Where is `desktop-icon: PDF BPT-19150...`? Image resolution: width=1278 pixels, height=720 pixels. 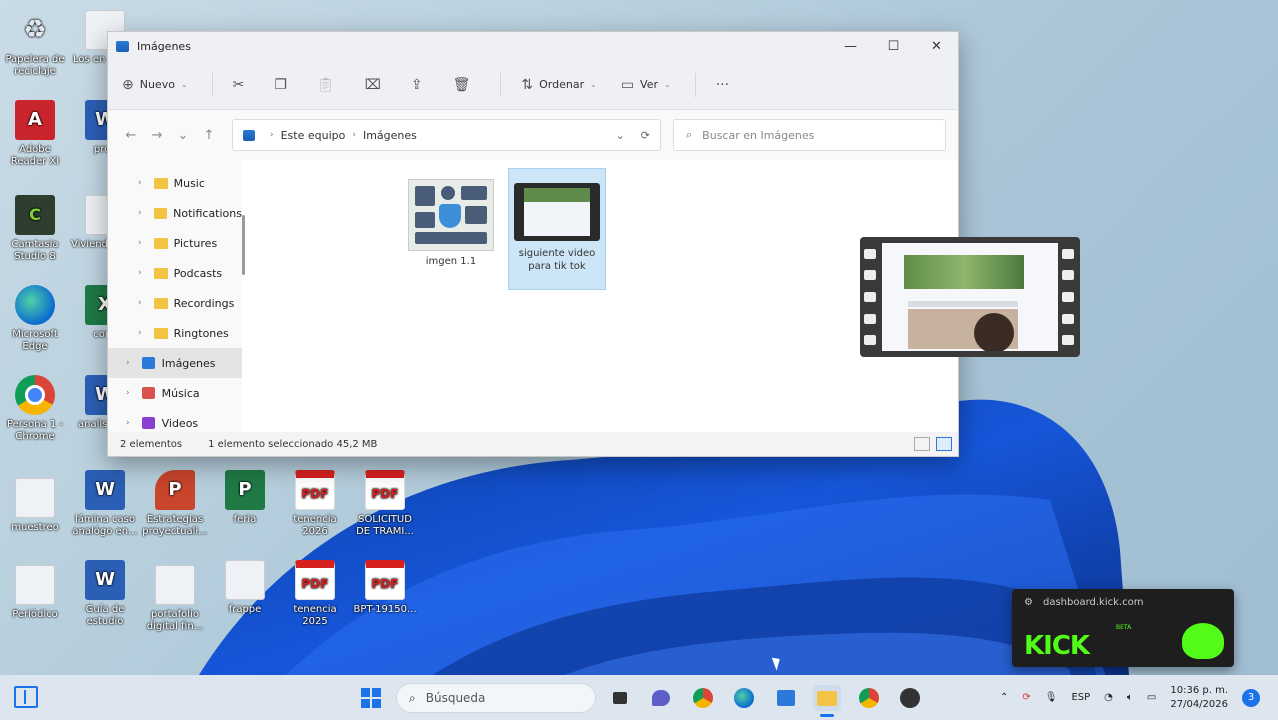
desktop-icon: PDF BPT-19150... is located at coordinates (385, 588).